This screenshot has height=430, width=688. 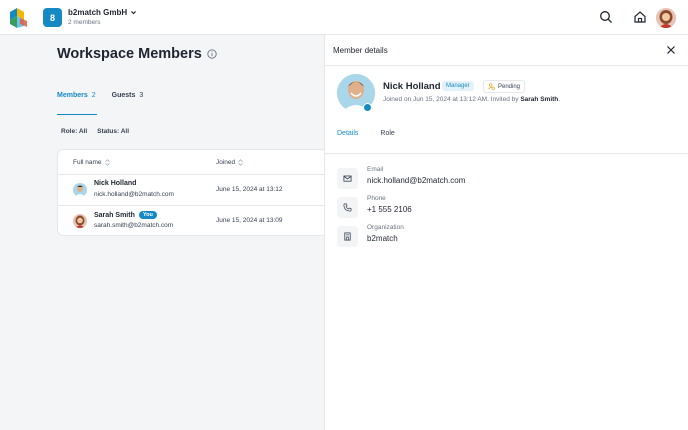 What do you see at coordinates (147, 215) in the screenshot?
I see `you-badge: You` at bounding box center [147, 215].